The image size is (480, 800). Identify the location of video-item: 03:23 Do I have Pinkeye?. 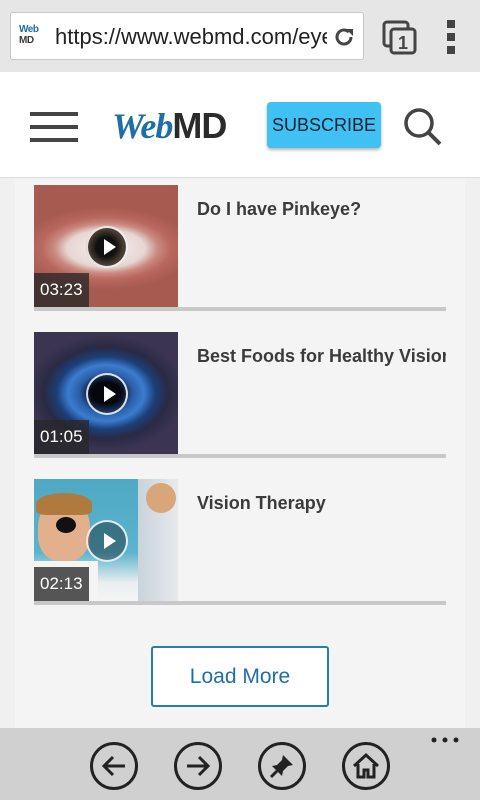
(240, 245).